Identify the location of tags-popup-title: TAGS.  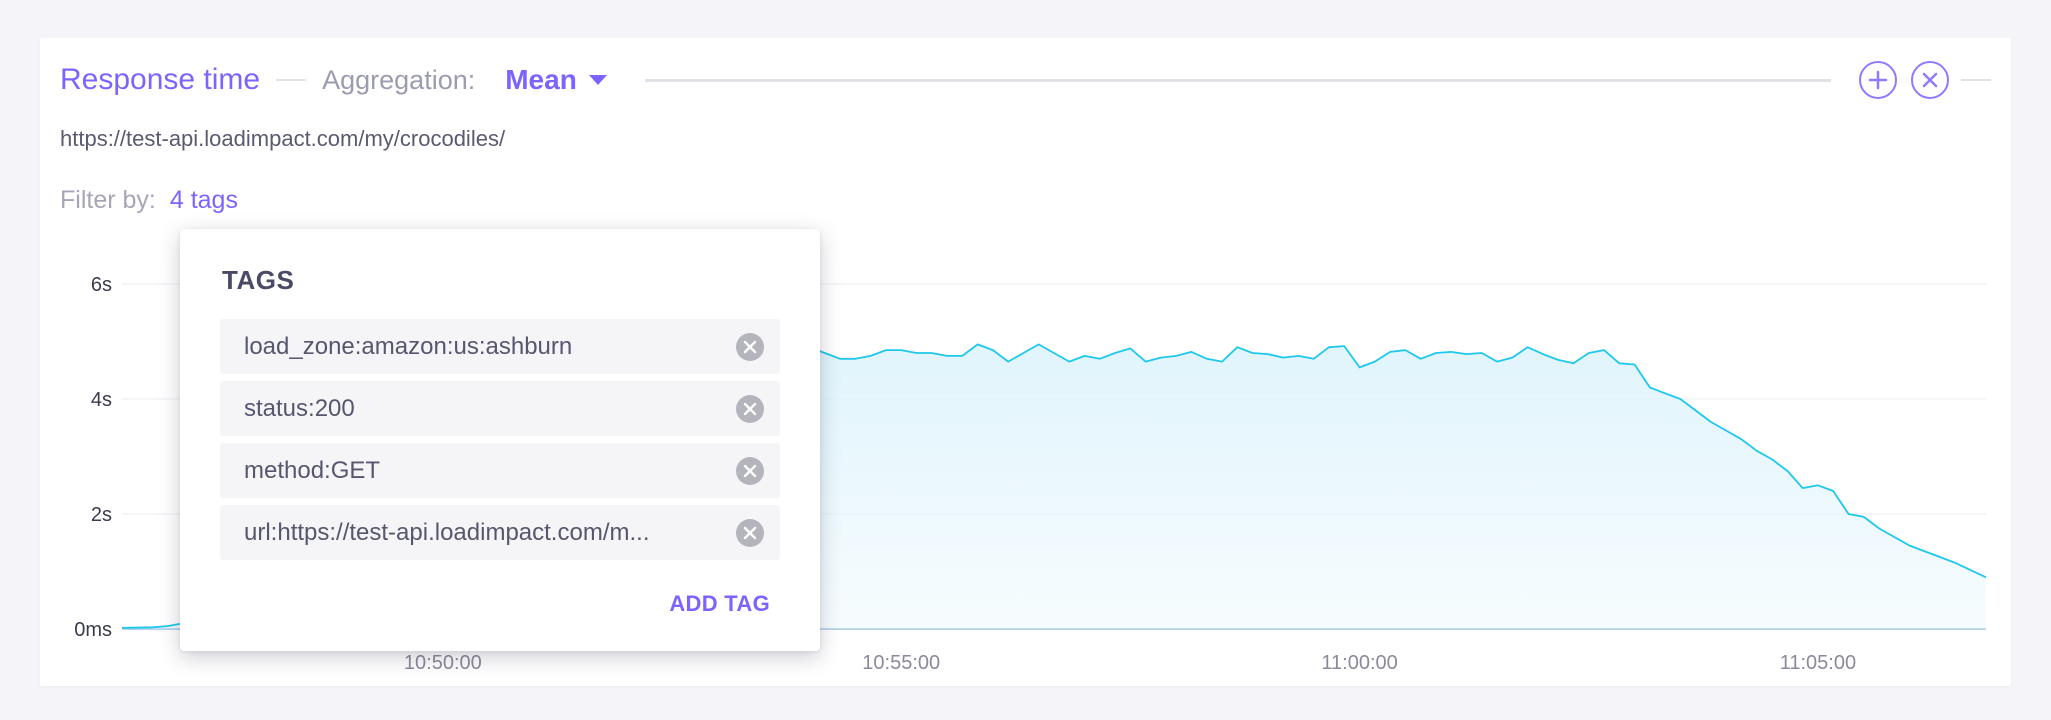
(258, 280).